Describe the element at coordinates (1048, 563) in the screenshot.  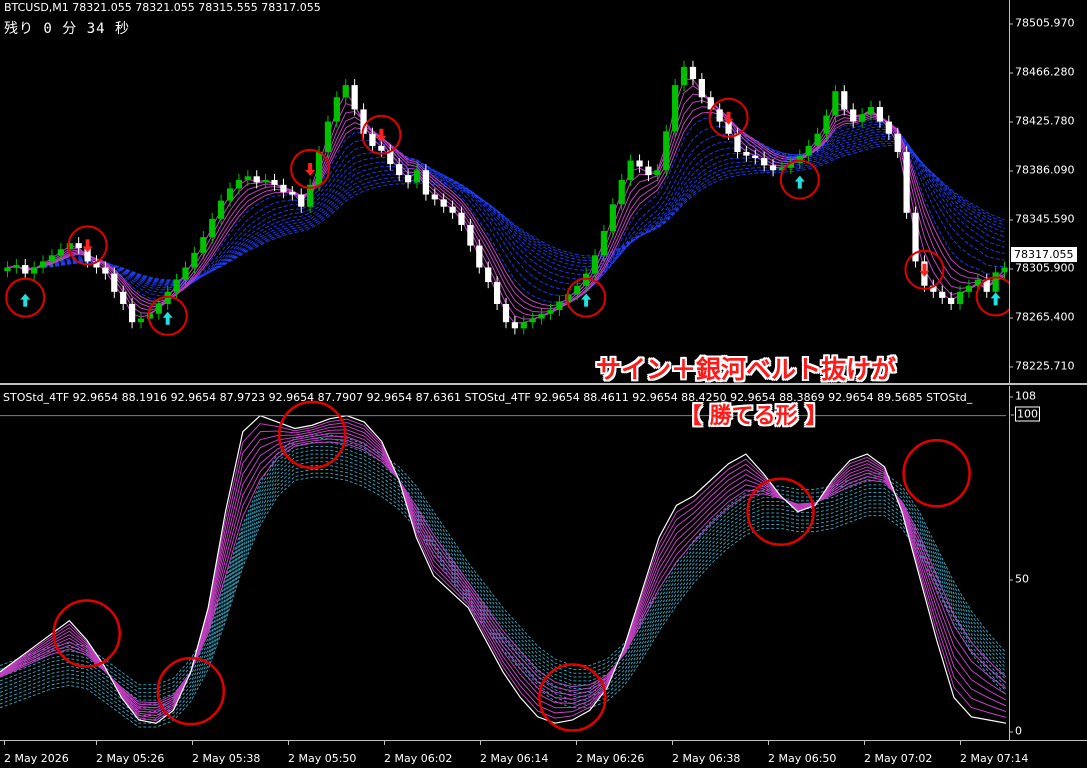
I see `oscillator-axis: 108 100 50 0` at that location.